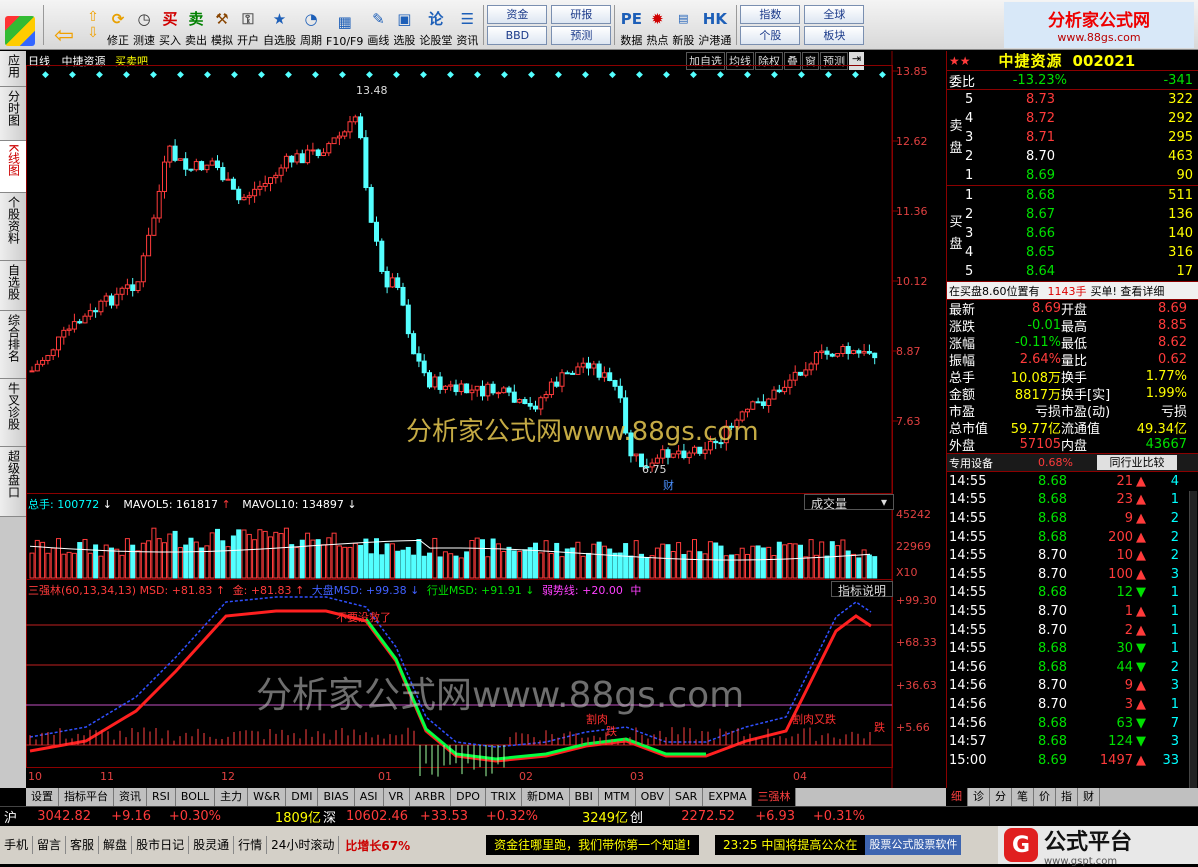 The image size is (1198, 867). Describe the element at coordinates (1137, 462) in the screenshot. I see `industry-compare-button: 同行业比较` at that location.